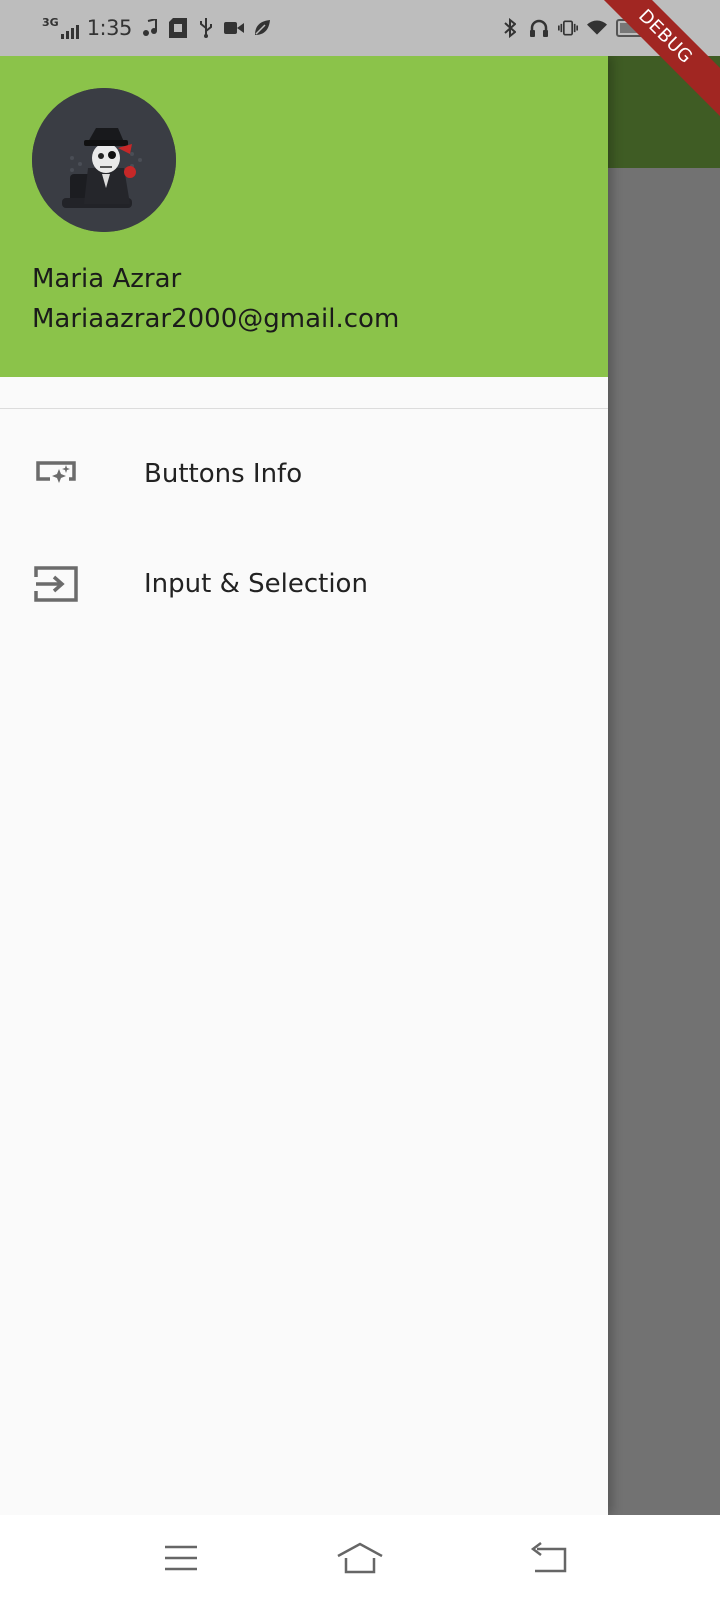  I want to click on home-icon, so click(360, 1558).